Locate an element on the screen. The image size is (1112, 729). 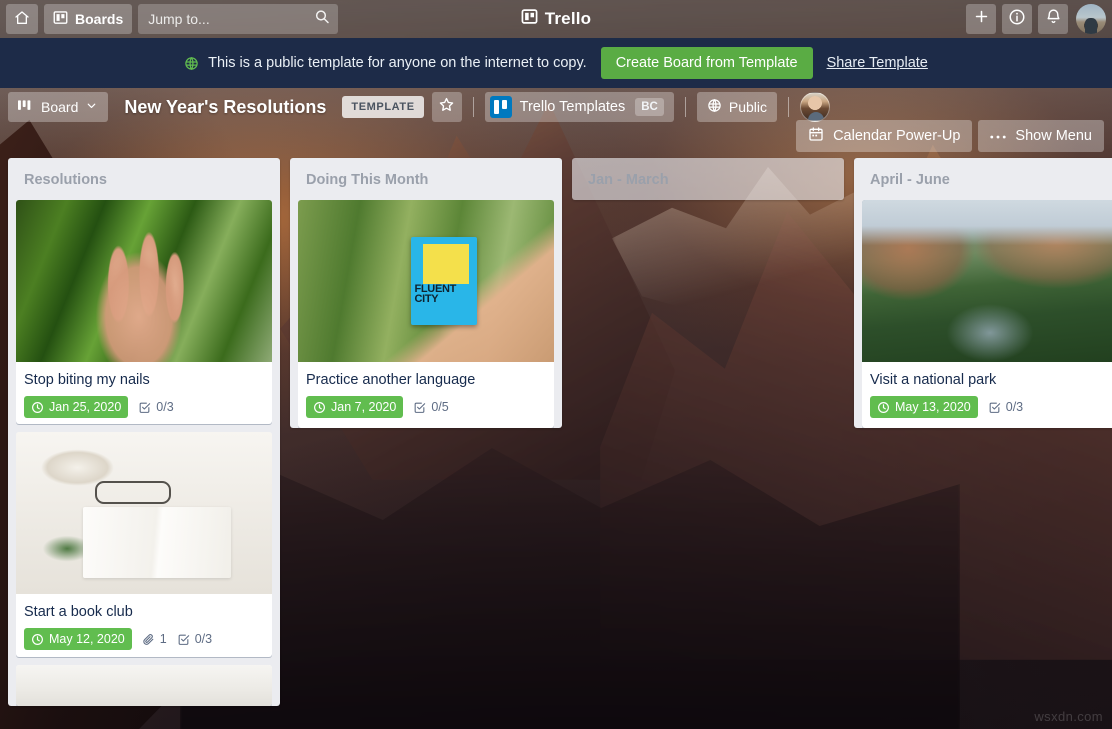
top-bar-actions is located at coordinates (1036, 19).